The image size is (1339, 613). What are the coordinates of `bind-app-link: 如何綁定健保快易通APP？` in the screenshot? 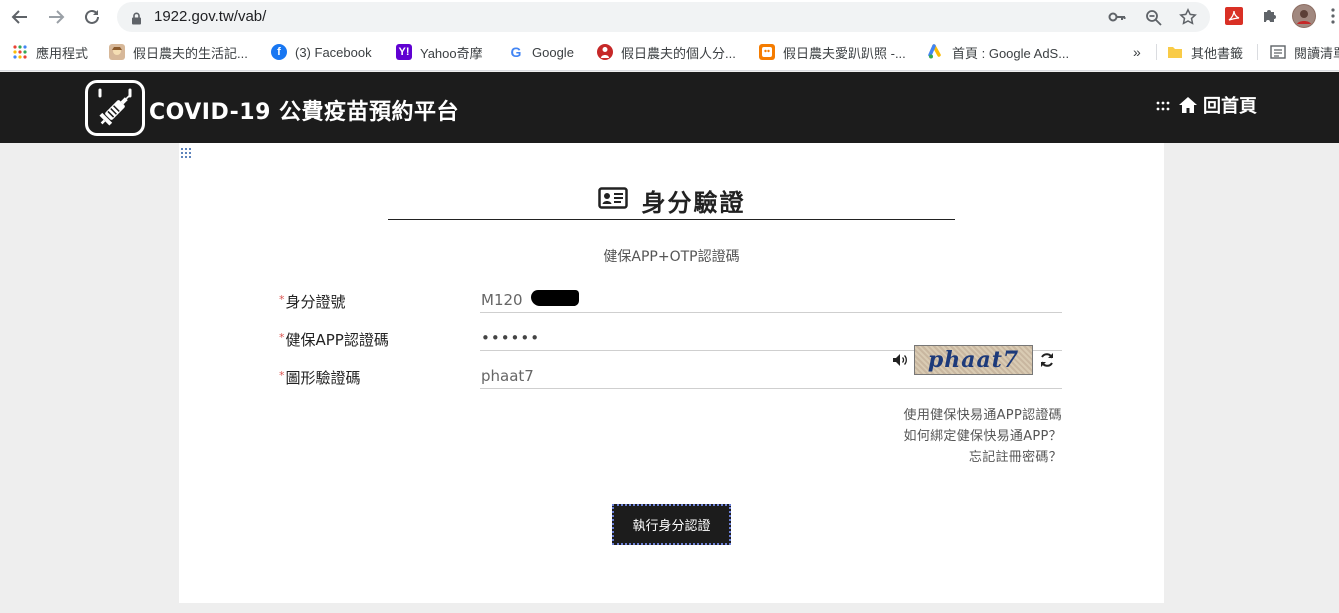 It's located at (983, 436).